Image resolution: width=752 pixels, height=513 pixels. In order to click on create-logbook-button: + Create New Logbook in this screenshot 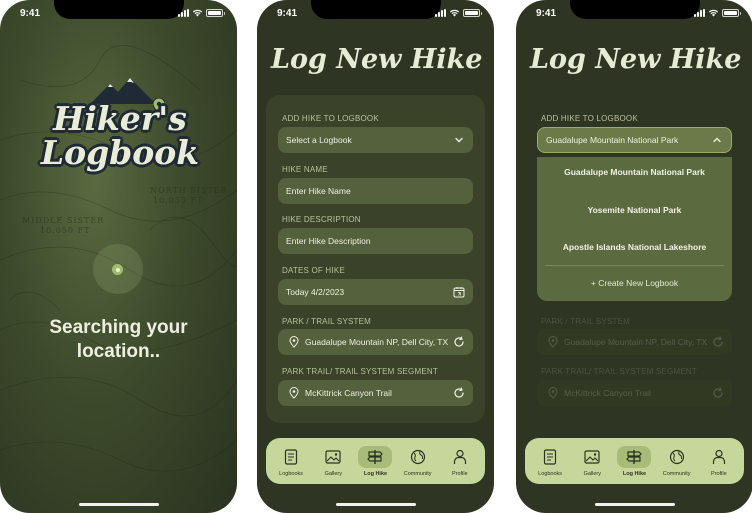, I will do `click(634, 283)`.